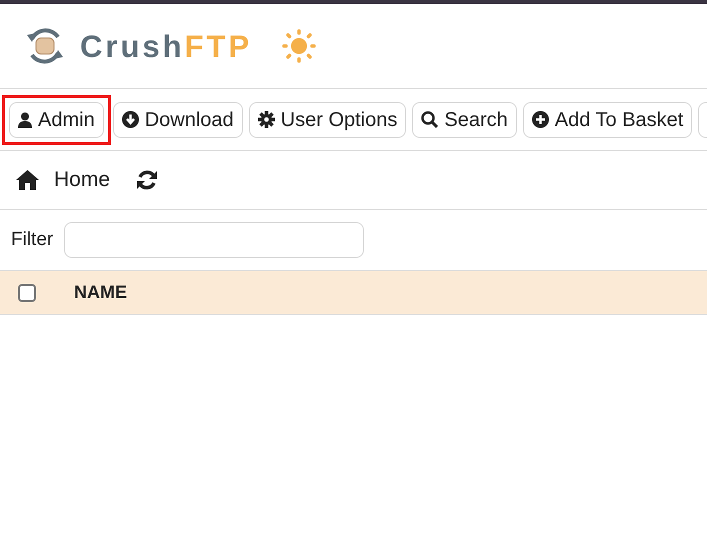  Describe the element at coordinates (147, 180) in the screenshot. I see `refresh-icon` at that location.